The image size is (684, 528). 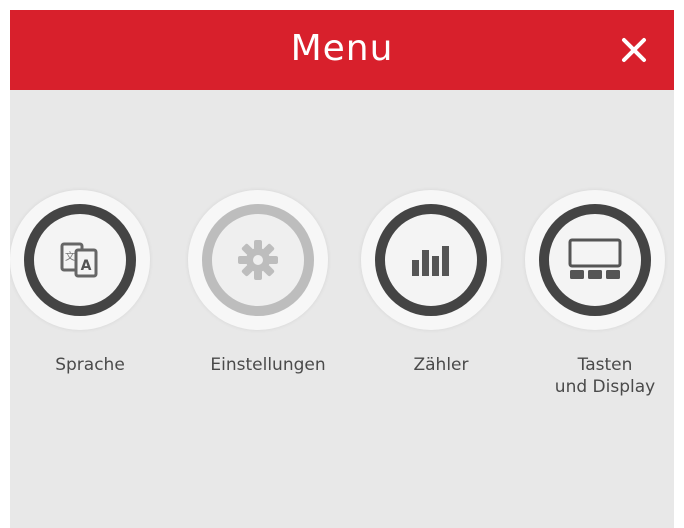 What do you see at coordinates (605, 387) in the screenshot?
I see `menu-item-label-line2: und Display` at bounding box center [605, 387].